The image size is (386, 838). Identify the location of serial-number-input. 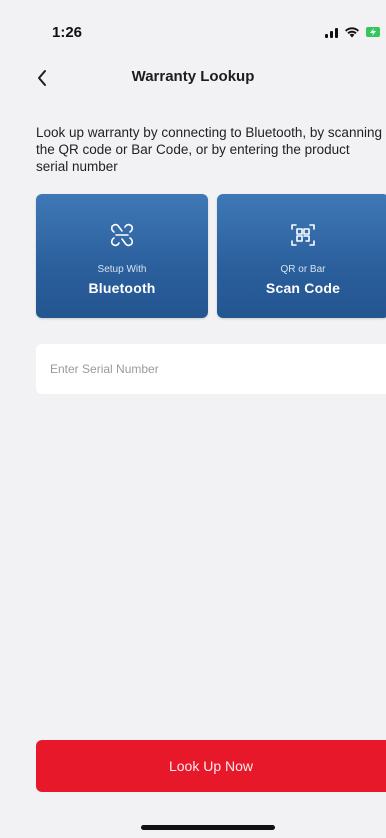
(211, 369).